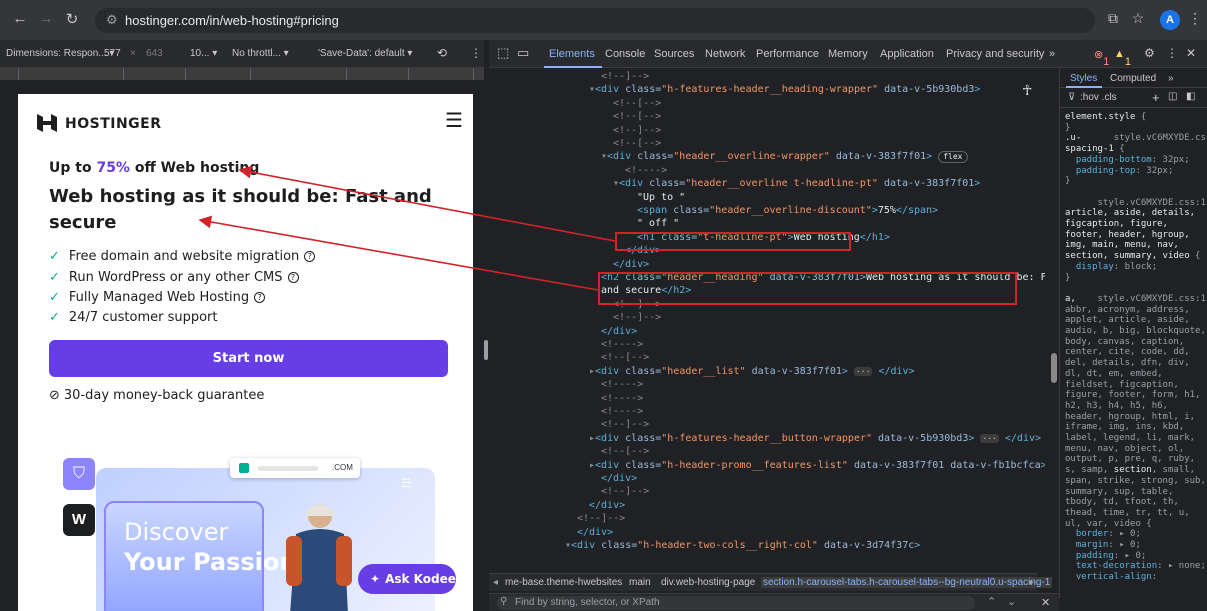 The height and width of the screenshot is (611, 1207). What do you see at coordinates (442, 53) in the screenshot?
I see `rotate-icon: ⟲` at bounding box center [442, 53].